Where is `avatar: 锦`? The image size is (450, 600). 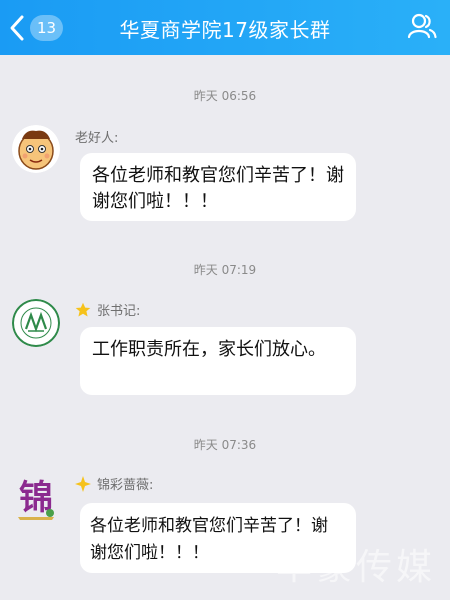
avatar: 锦 is located at coordinates (36, 497).